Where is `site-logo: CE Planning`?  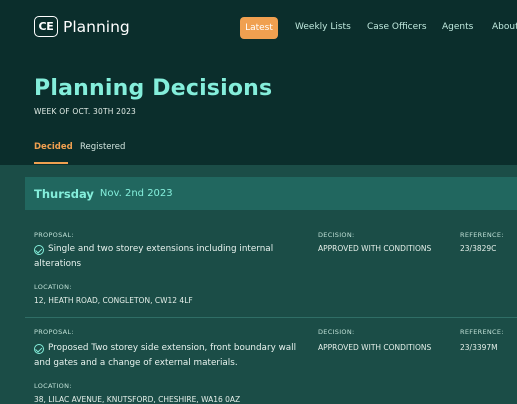 site-logo: CE Planning is located at coordinates (82, 26).